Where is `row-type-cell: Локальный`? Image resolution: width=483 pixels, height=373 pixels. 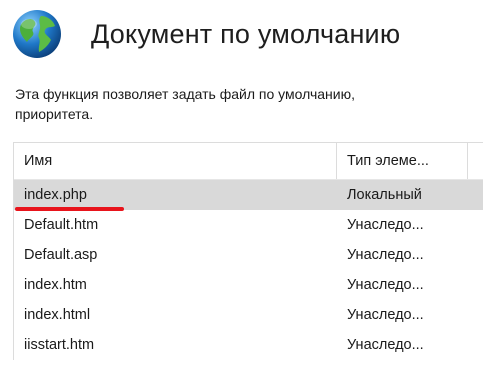
row-type-cell: Локальный is located at coordinates (384, 195).